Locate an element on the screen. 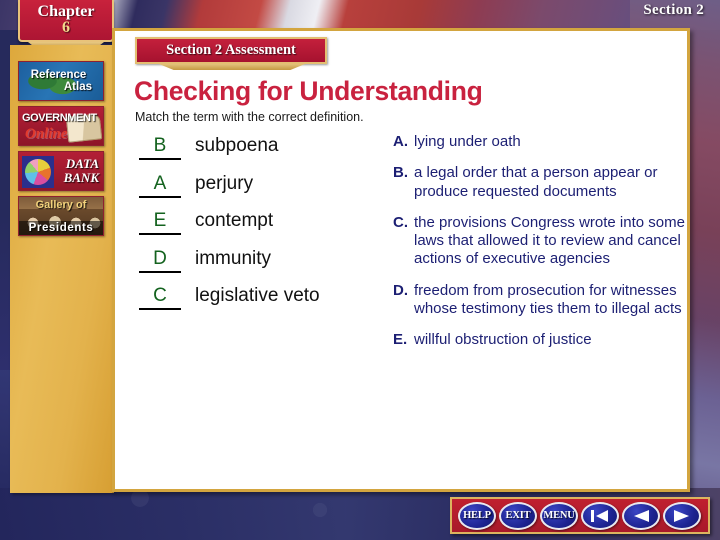  list-item: A perjury is located at coordinates (264, 192).